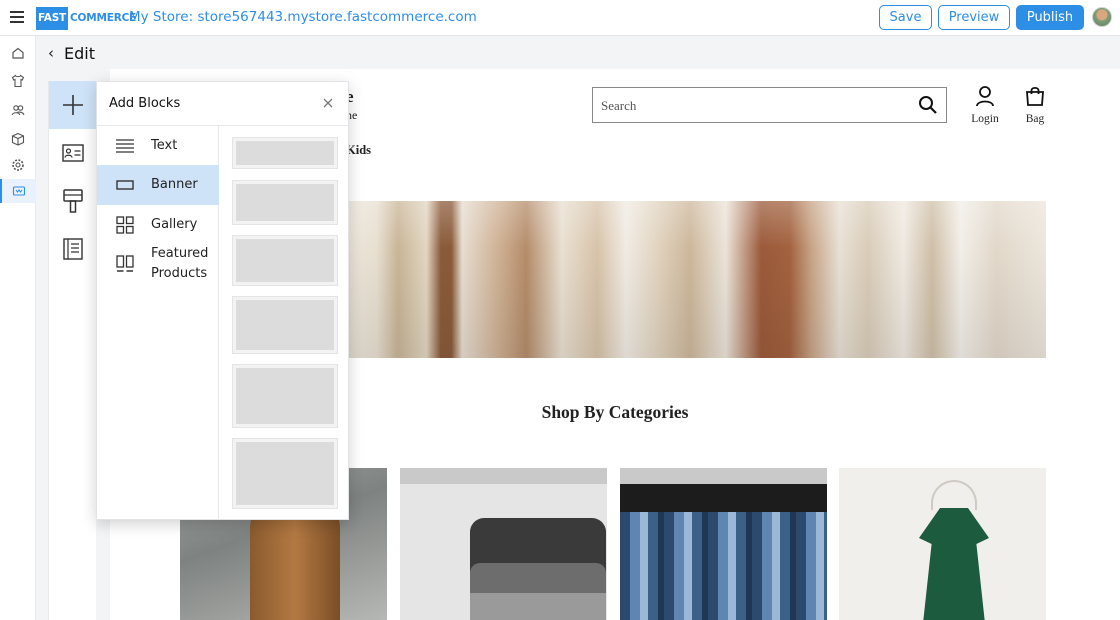 Image resolution: width=1120 pixels, height=620 pixels. What do you see at coordinates (174, 224) in the screenshot?
I see `block-label: Gallery` at bounding box center [174, 224].